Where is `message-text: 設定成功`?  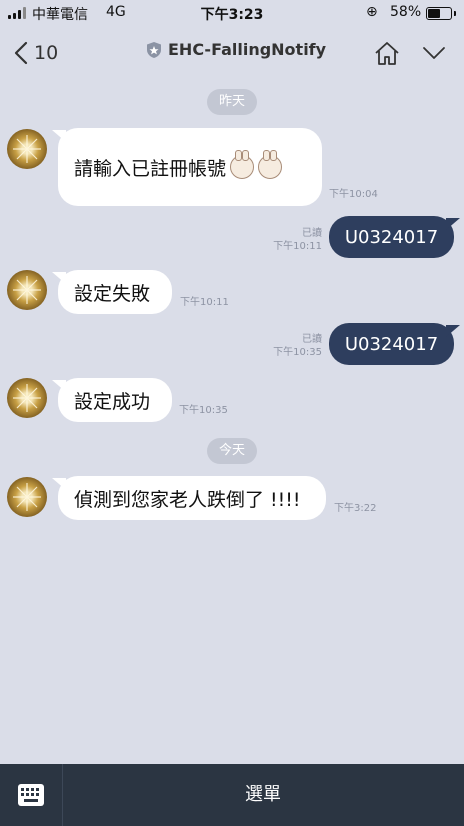
message-text: 設定成功 is located at coordinates (112, 401).